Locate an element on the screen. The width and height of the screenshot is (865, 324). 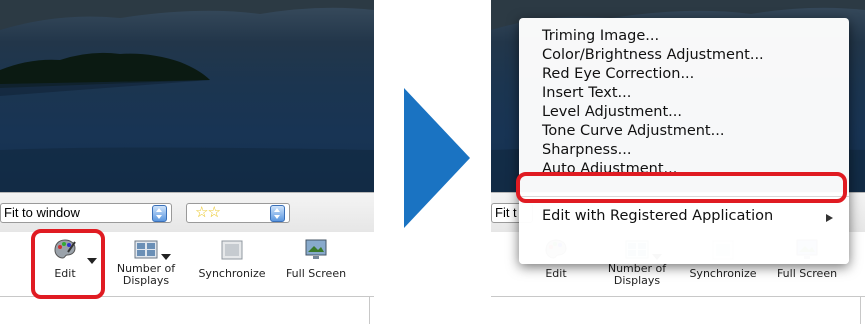
zoom-select: Fit to window is located at coordinates (86, 213).